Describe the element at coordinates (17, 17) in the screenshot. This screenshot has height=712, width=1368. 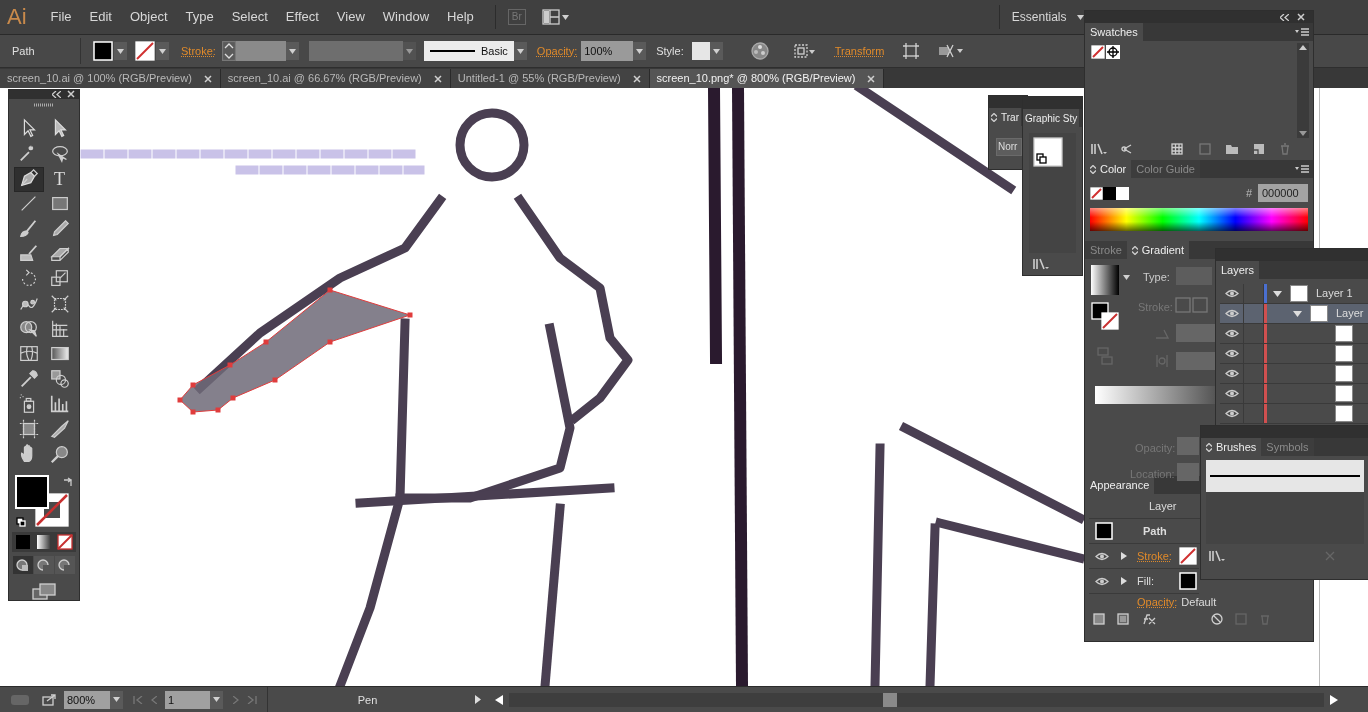
I see `app-logo: Ai` at that location.